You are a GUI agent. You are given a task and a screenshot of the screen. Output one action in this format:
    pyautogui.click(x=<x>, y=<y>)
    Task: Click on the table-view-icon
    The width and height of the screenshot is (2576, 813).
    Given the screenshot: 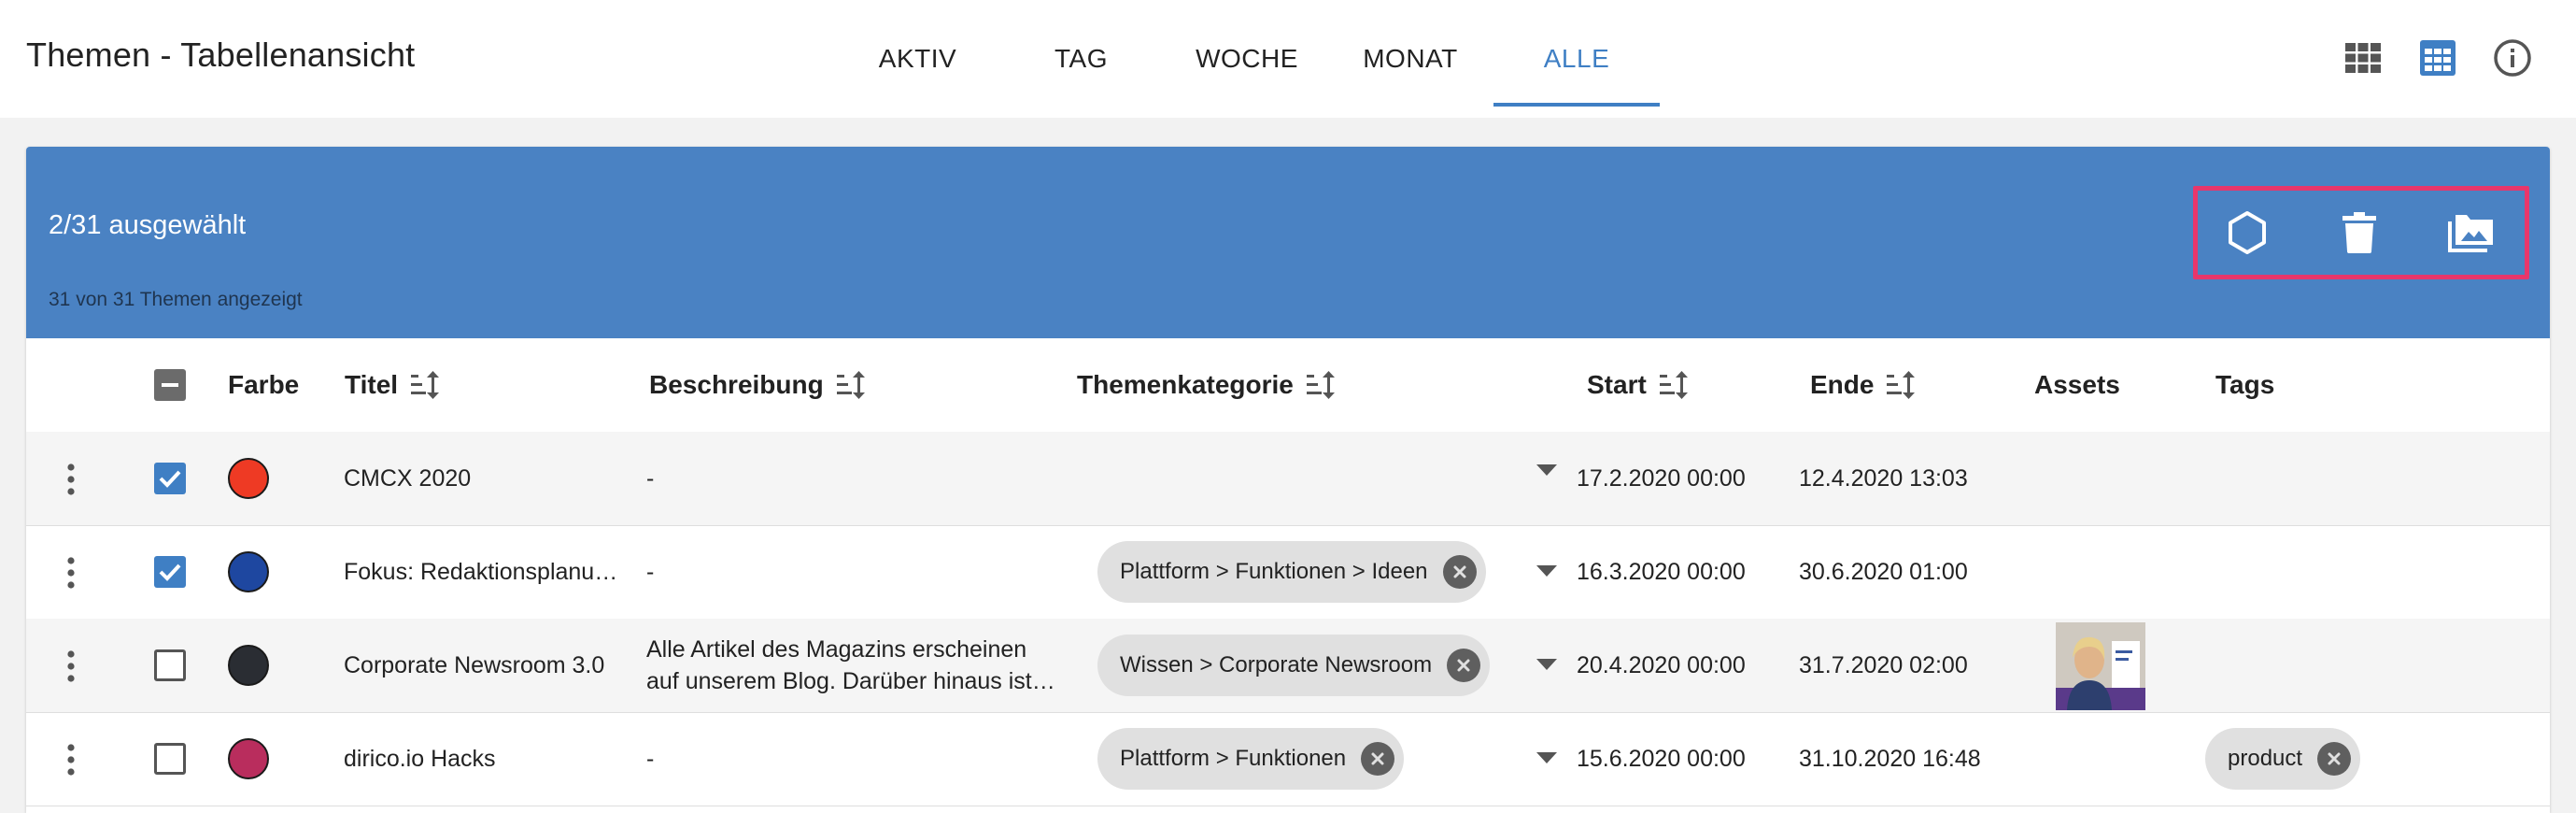 What is the action you would take?
    pyautogui.click(x=2437, y=58)
    